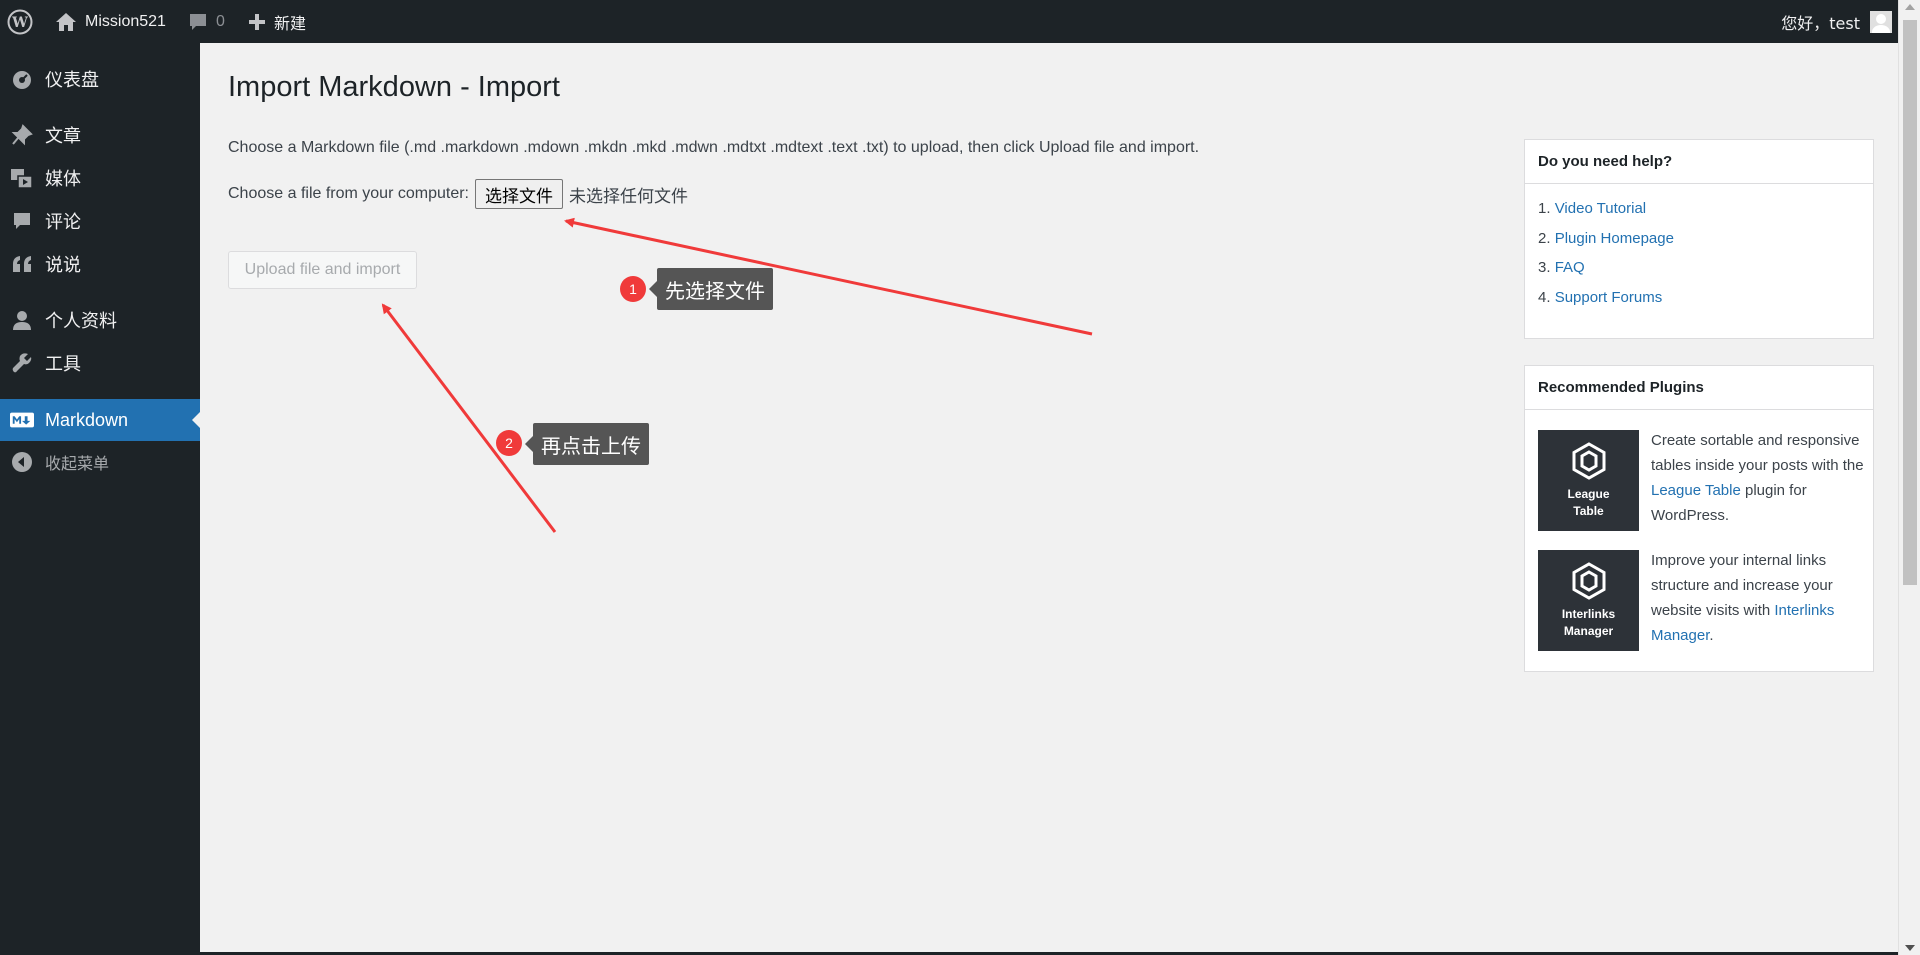 Image resolution: width=1920 pixels, height=955 pixels. Describe the element at coordinates (22, 264) in the screenshot. I see `quote-icon` at that location.